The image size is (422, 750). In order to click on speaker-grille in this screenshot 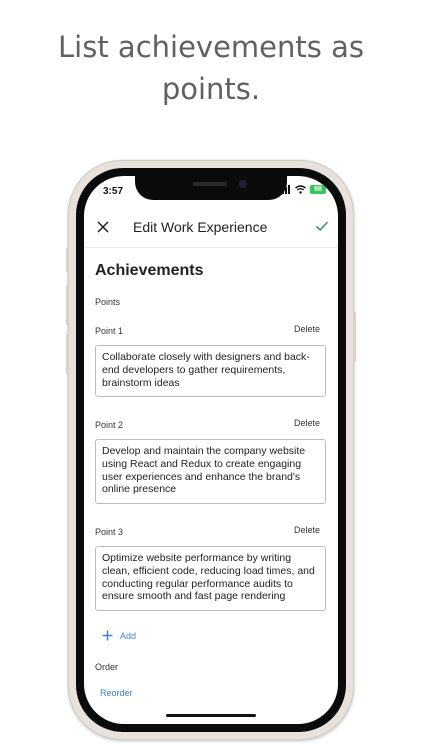, I will do `click(210, 184)`.